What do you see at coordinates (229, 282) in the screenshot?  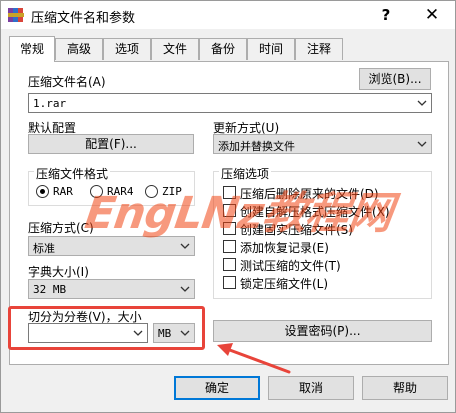 I see `lock-archive-checkbox` at bounding box center [229, 282].